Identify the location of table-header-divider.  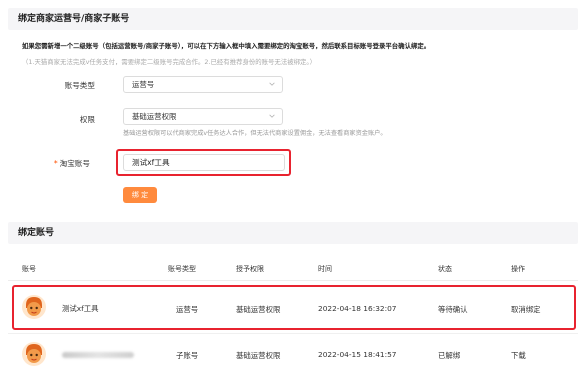
(293, 280).